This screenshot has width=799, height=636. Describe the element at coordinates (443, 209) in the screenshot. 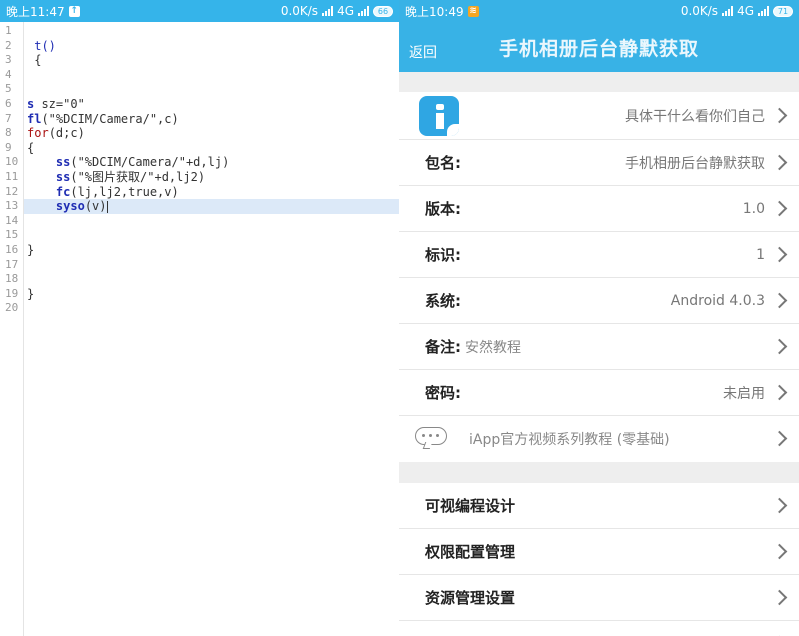

I see `row-label: 版本:` at that location.